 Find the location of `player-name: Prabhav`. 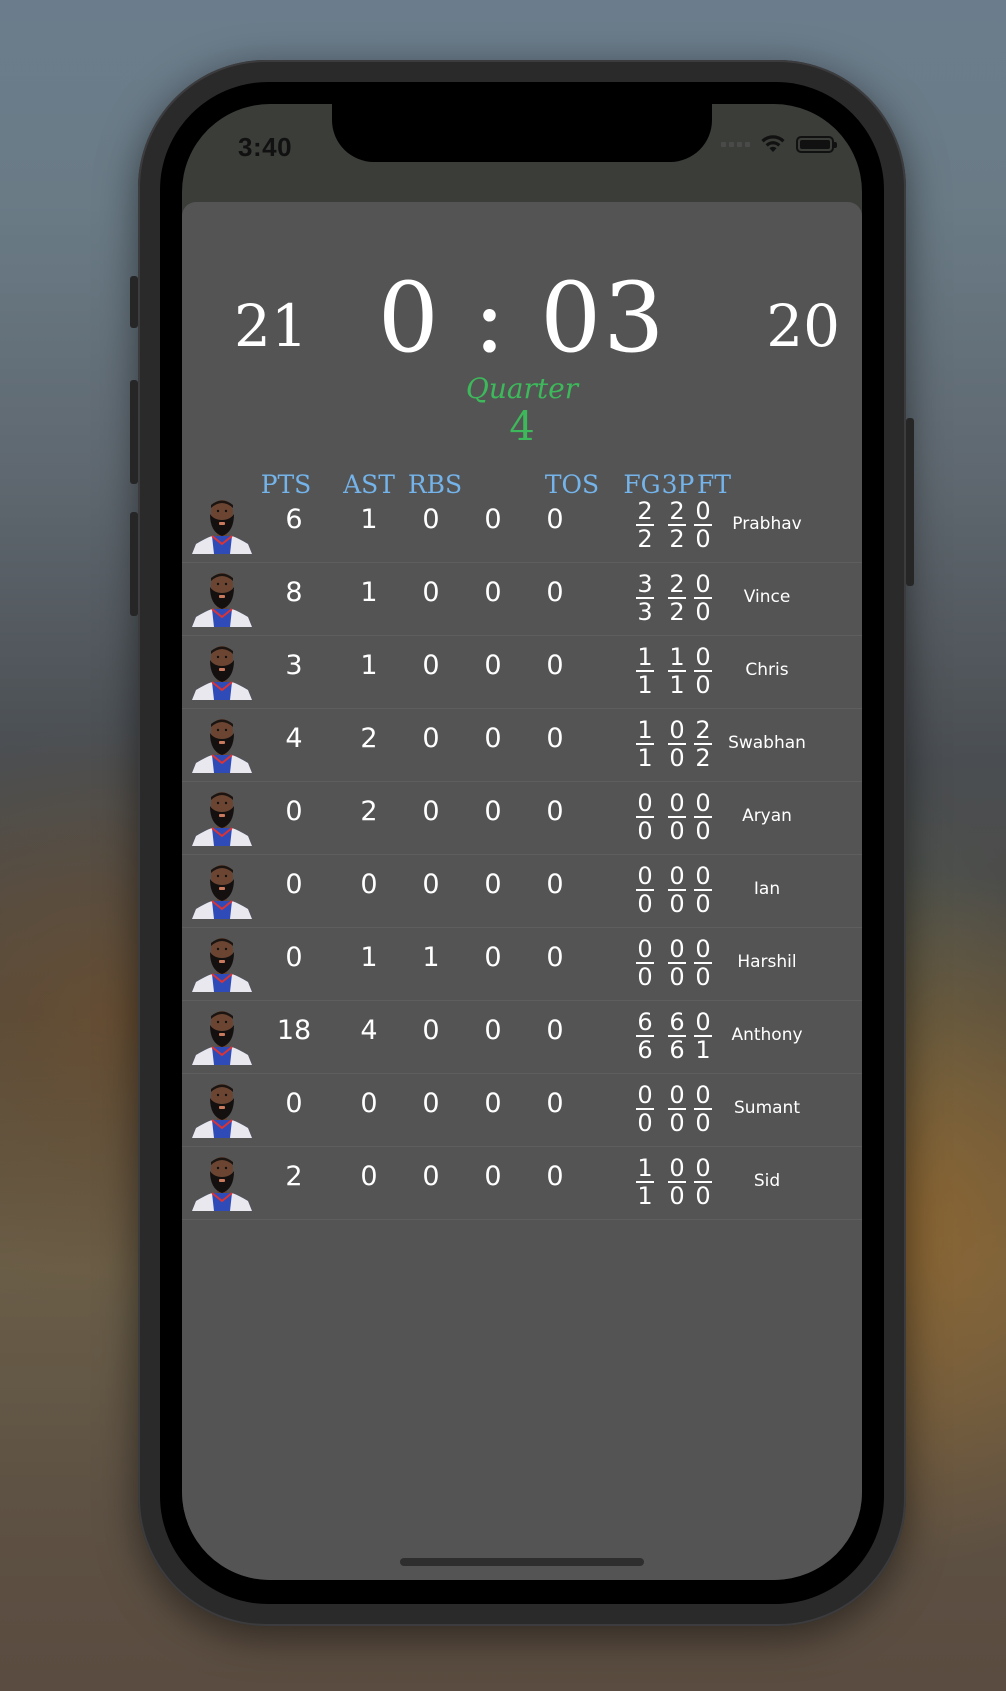

player-name: Prabhav is located at coordinates (767, 524).